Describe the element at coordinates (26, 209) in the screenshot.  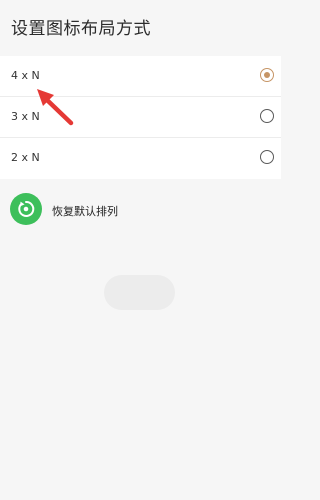
I see `restore-icon` at that location.